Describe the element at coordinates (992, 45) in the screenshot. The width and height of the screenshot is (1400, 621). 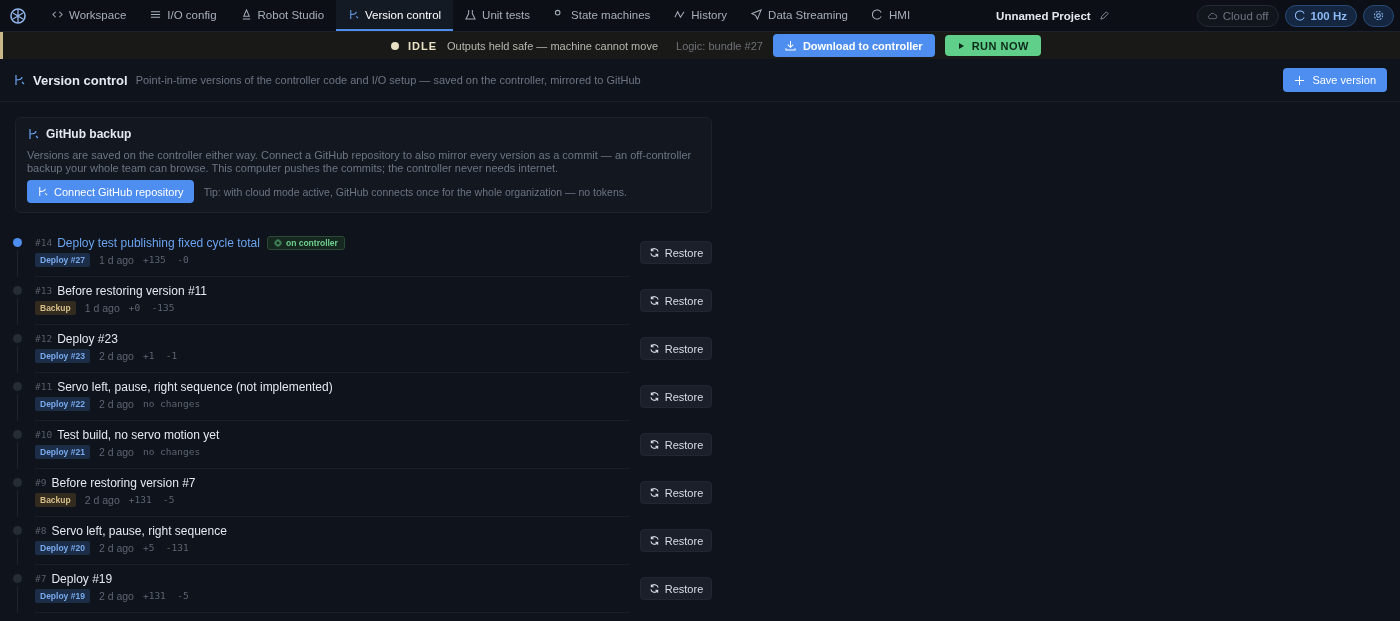
I see `run-button: RUN NOW` at that location.